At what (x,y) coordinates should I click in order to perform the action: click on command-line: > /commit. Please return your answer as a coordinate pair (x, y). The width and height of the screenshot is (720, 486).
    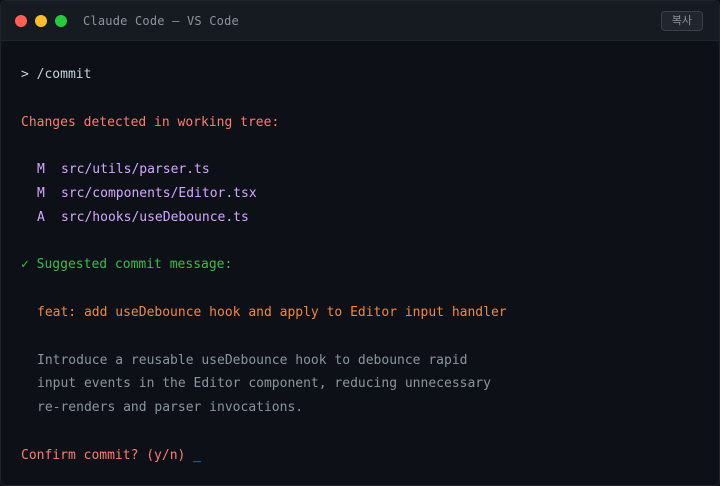
    Looking at the image, I should click on (360, 75).